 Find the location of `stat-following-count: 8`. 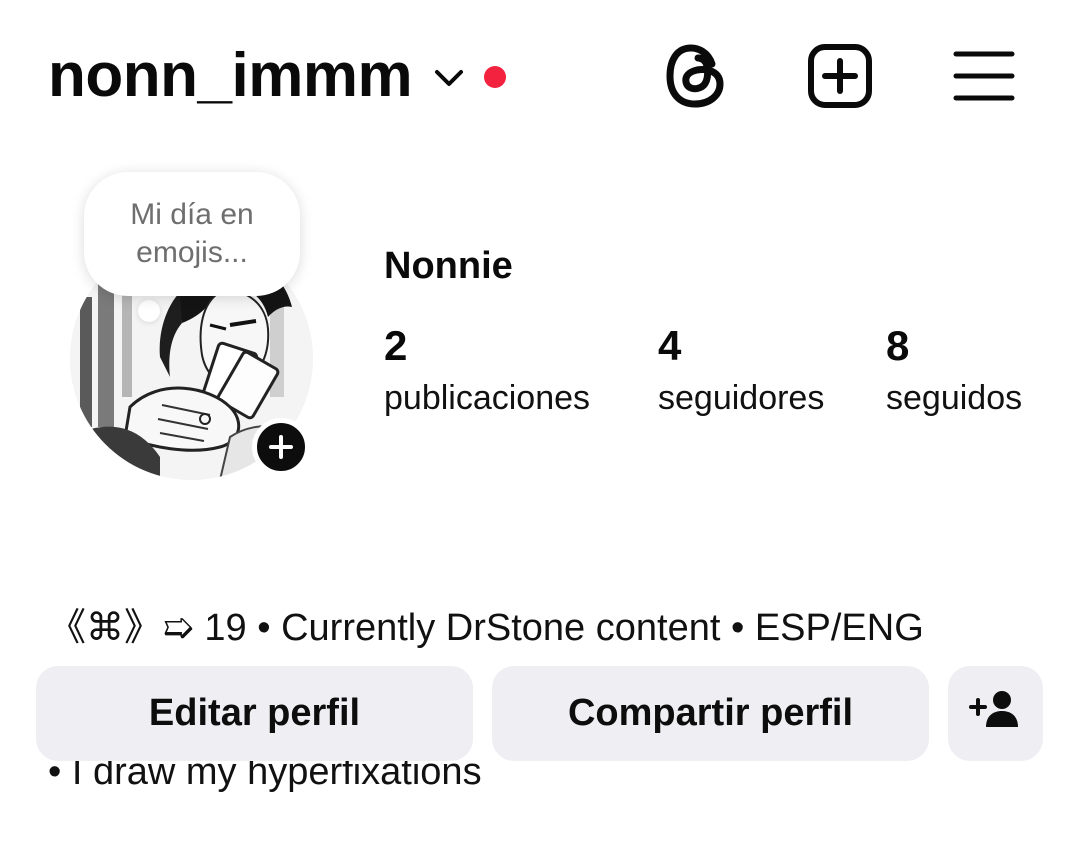

stat-following-count: 8 is located at coordinates (898, 345).